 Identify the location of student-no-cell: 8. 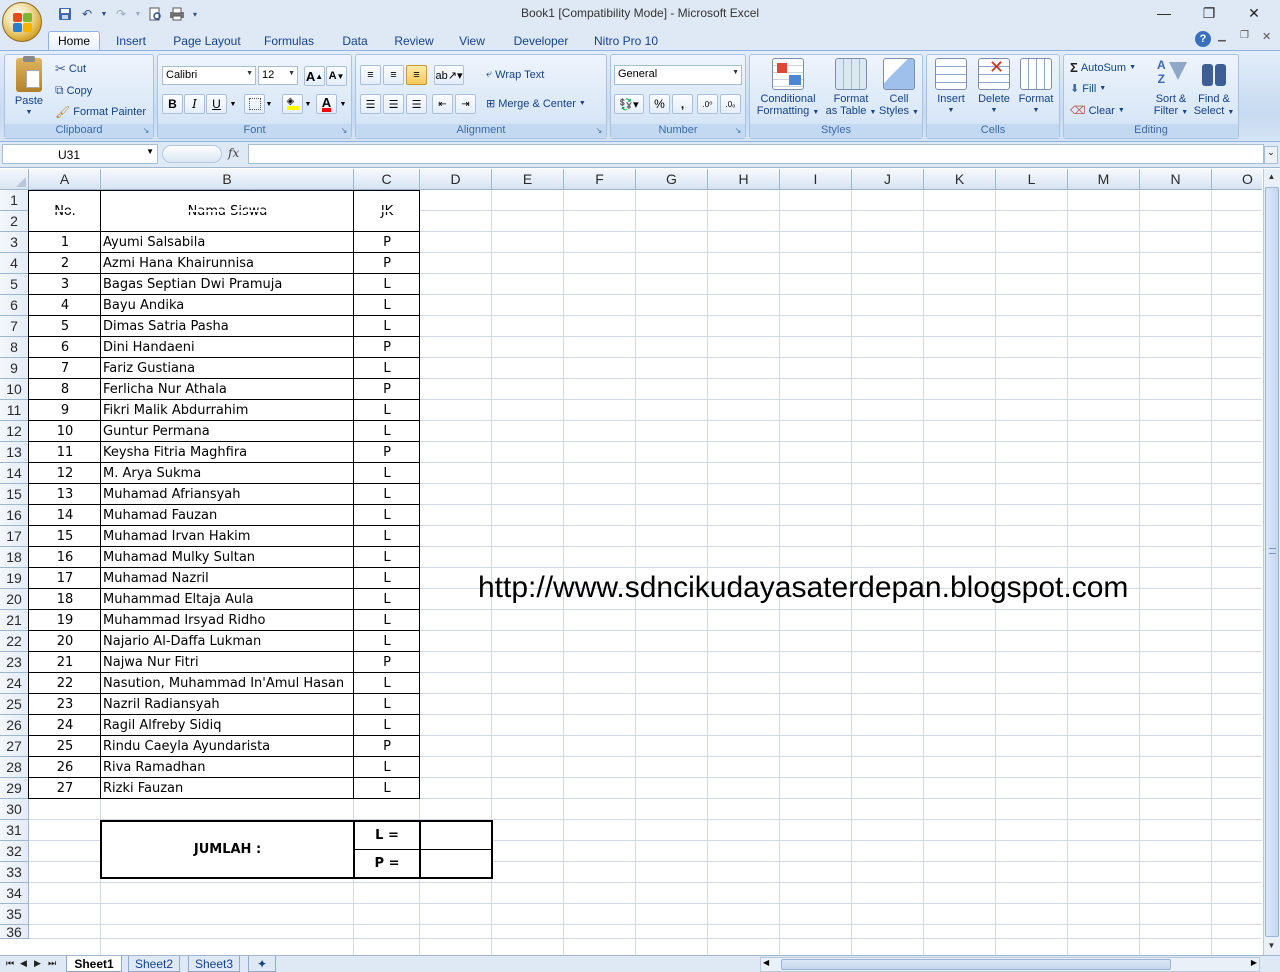
(65, 389).